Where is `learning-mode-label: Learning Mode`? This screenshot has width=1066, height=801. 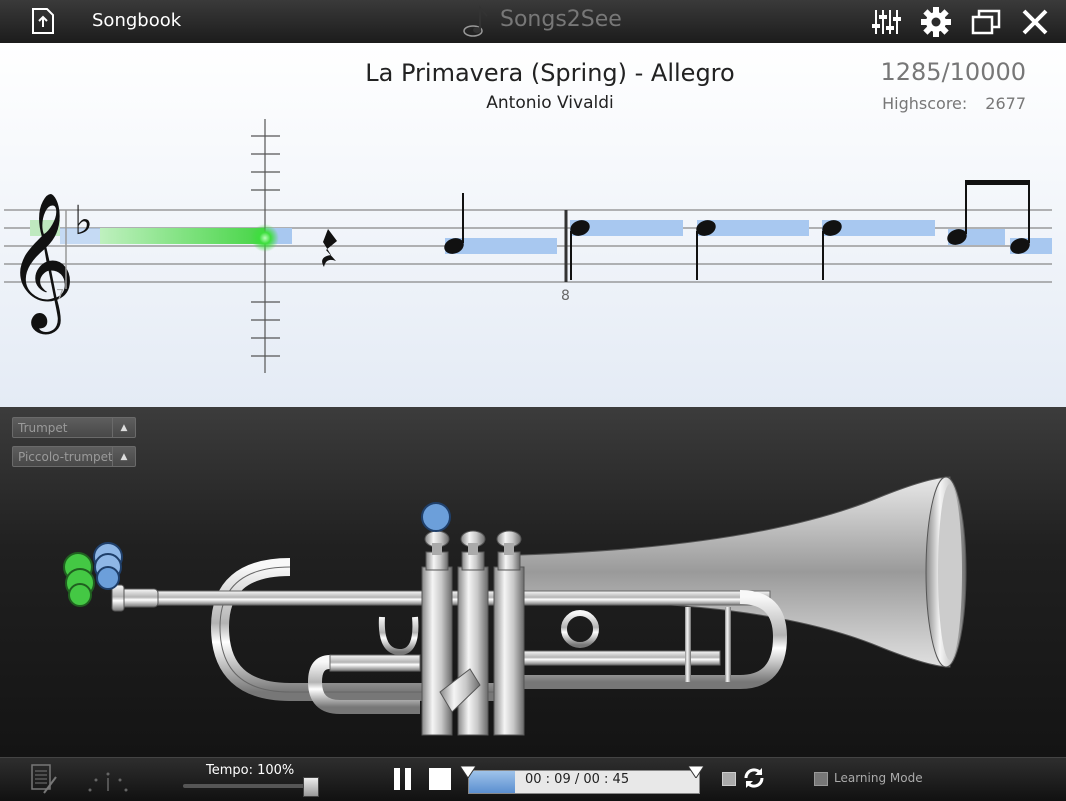
learning-mode-label: Learning Mode is located at coordinates (878, 778).